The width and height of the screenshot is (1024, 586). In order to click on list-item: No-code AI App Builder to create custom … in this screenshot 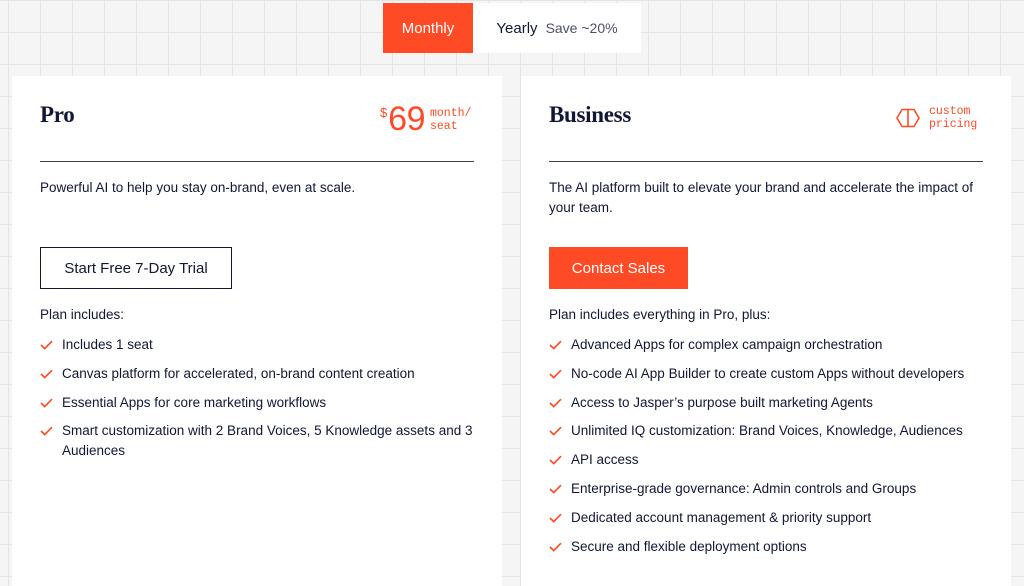, I will do `click(773, 374)`.